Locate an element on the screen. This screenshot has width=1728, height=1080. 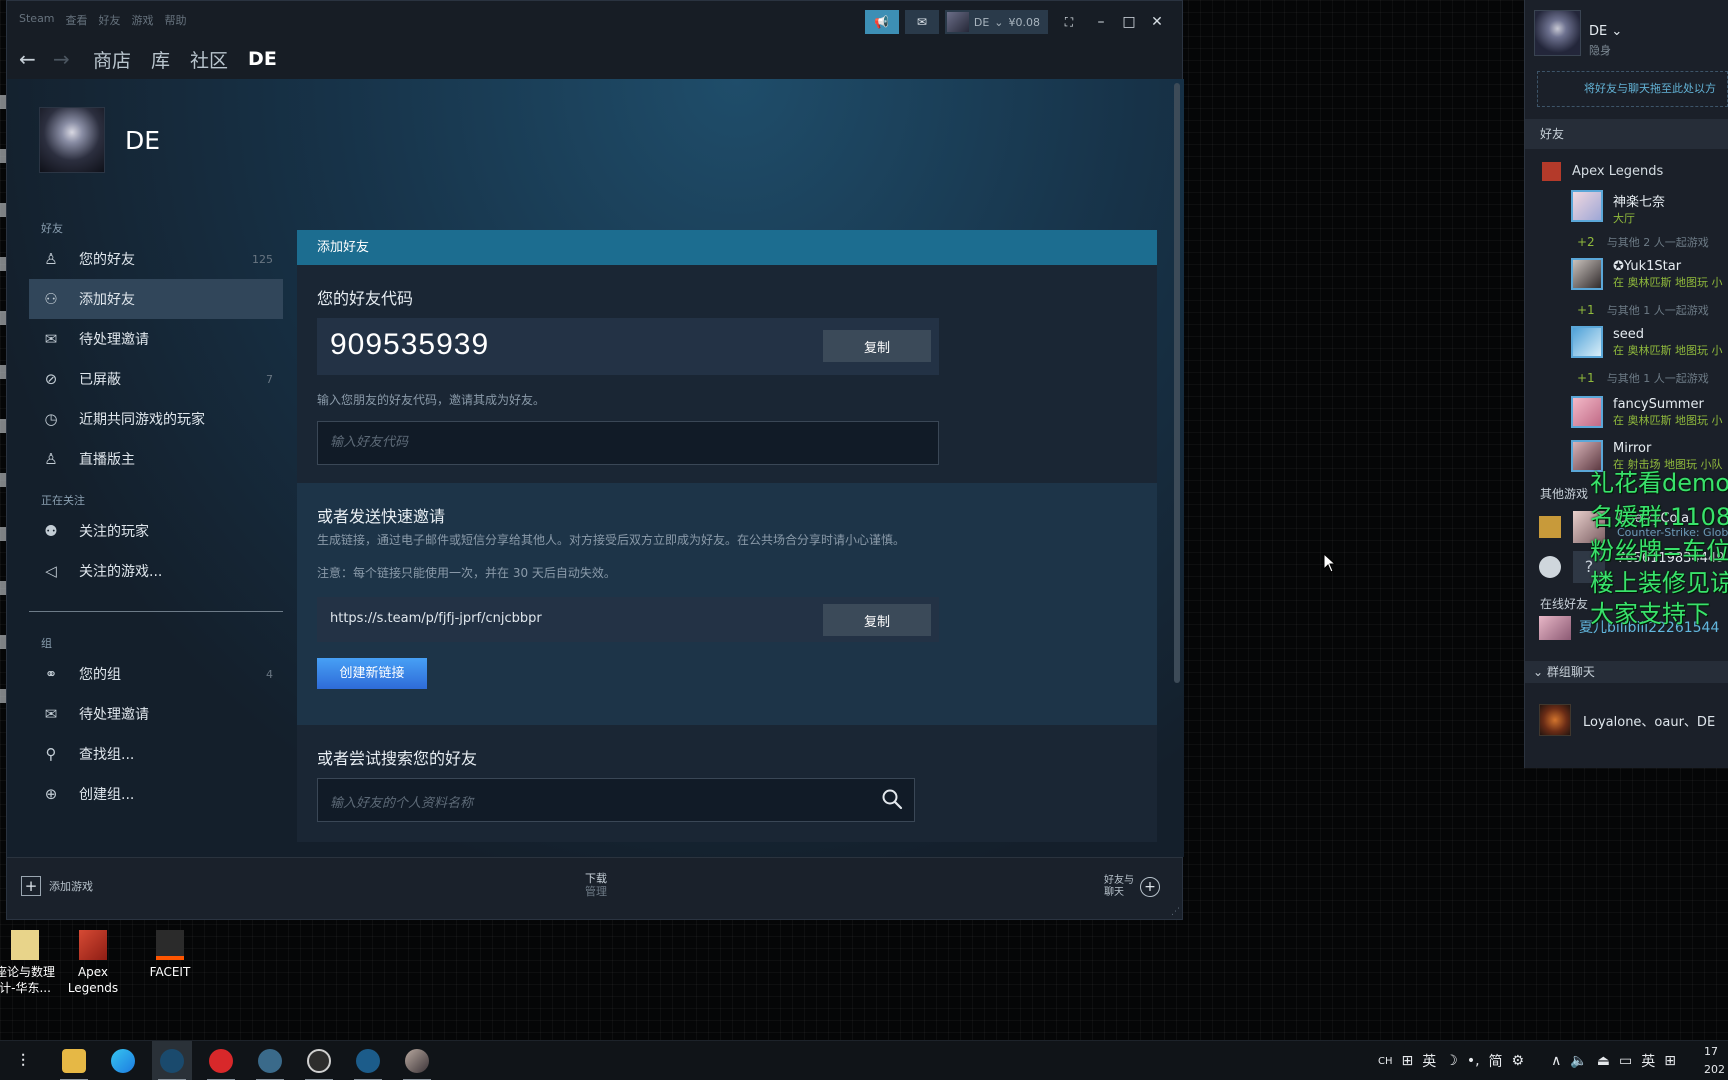
network-icon: ▭ is located at coordinates (1625, 1061).